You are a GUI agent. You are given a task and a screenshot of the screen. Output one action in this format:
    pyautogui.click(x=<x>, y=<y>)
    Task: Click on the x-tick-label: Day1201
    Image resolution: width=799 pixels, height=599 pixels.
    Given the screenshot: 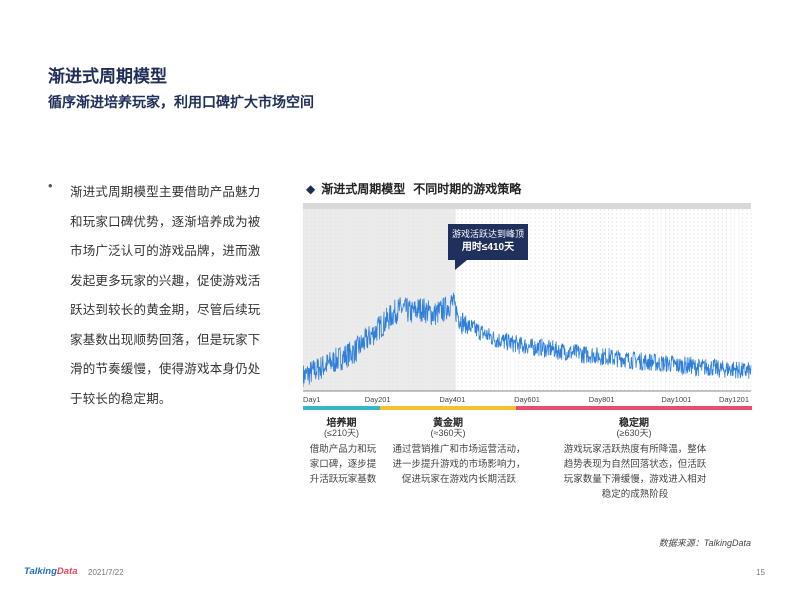 What is the action you would take?
    pyautogui.click(x=734, y=399)
    